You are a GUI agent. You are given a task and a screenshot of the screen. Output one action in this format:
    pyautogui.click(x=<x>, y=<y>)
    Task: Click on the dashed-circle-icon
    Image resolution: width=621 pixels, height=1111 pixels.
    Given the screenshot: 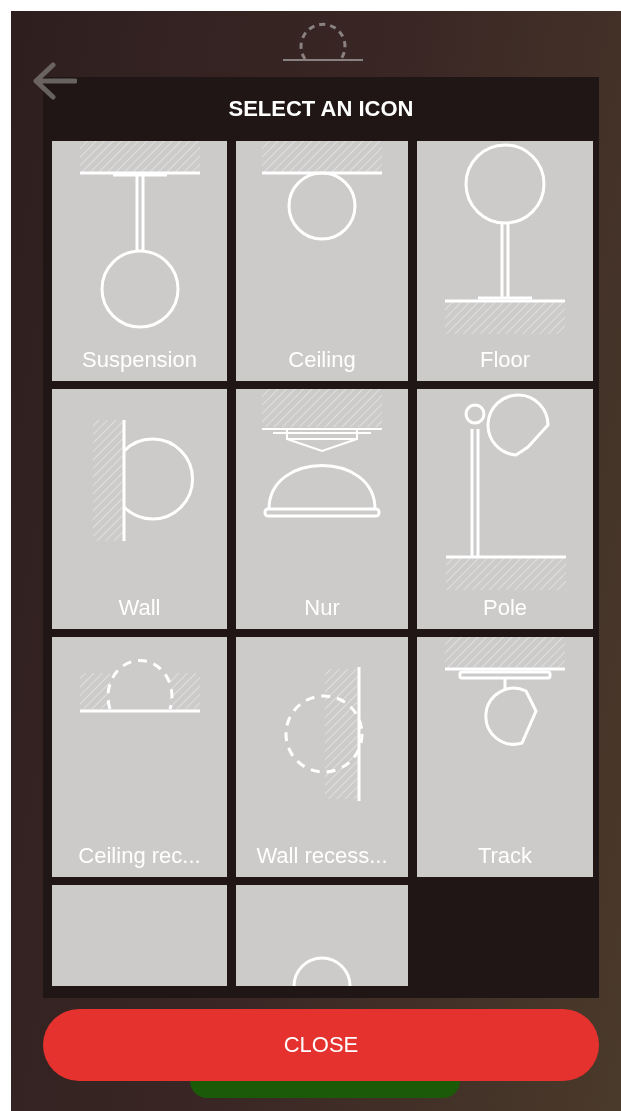 What is the action you would take?
    pyautogui.click(x=323, y=41)
    